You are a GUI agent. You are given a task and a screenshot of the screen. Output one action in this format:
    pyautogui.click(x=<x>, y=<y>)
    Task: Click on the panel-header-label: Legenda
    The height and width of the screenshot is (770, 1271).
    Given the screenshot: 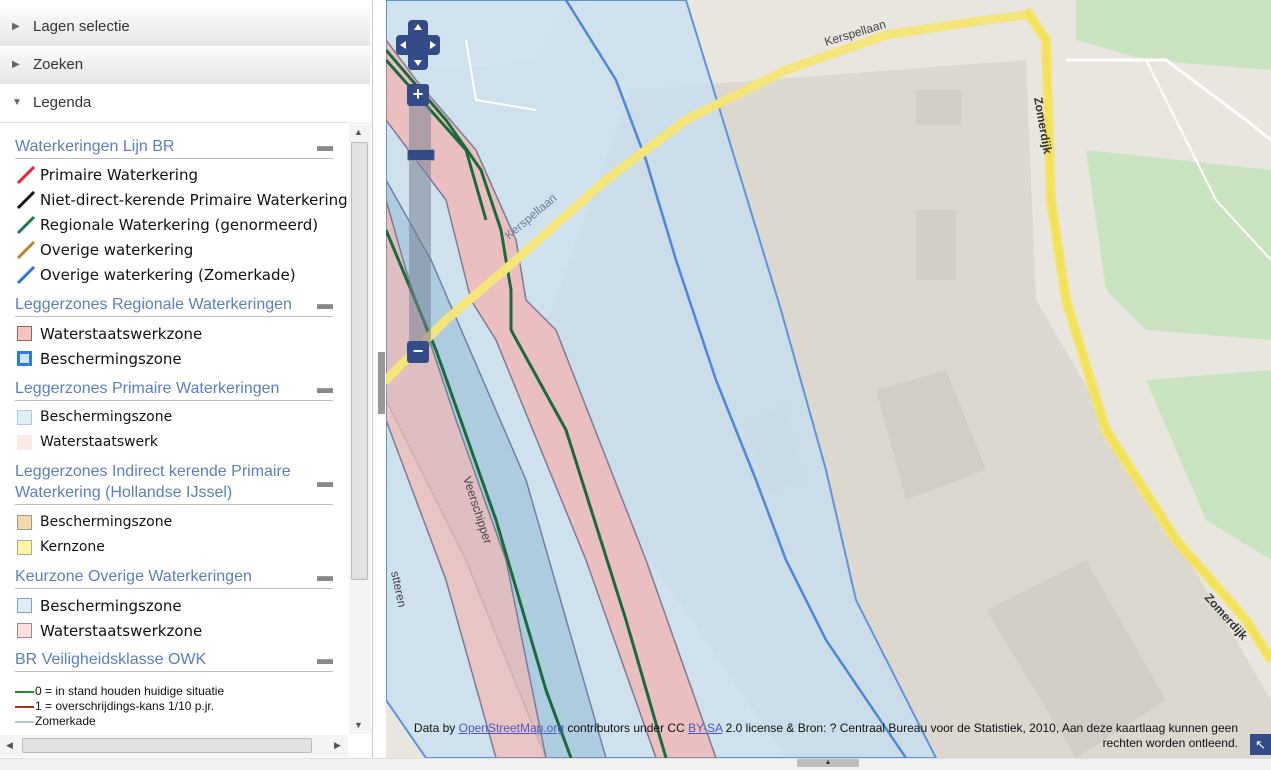 What is the action you would take?
    pyautogui.click(x=62, y=102)
    